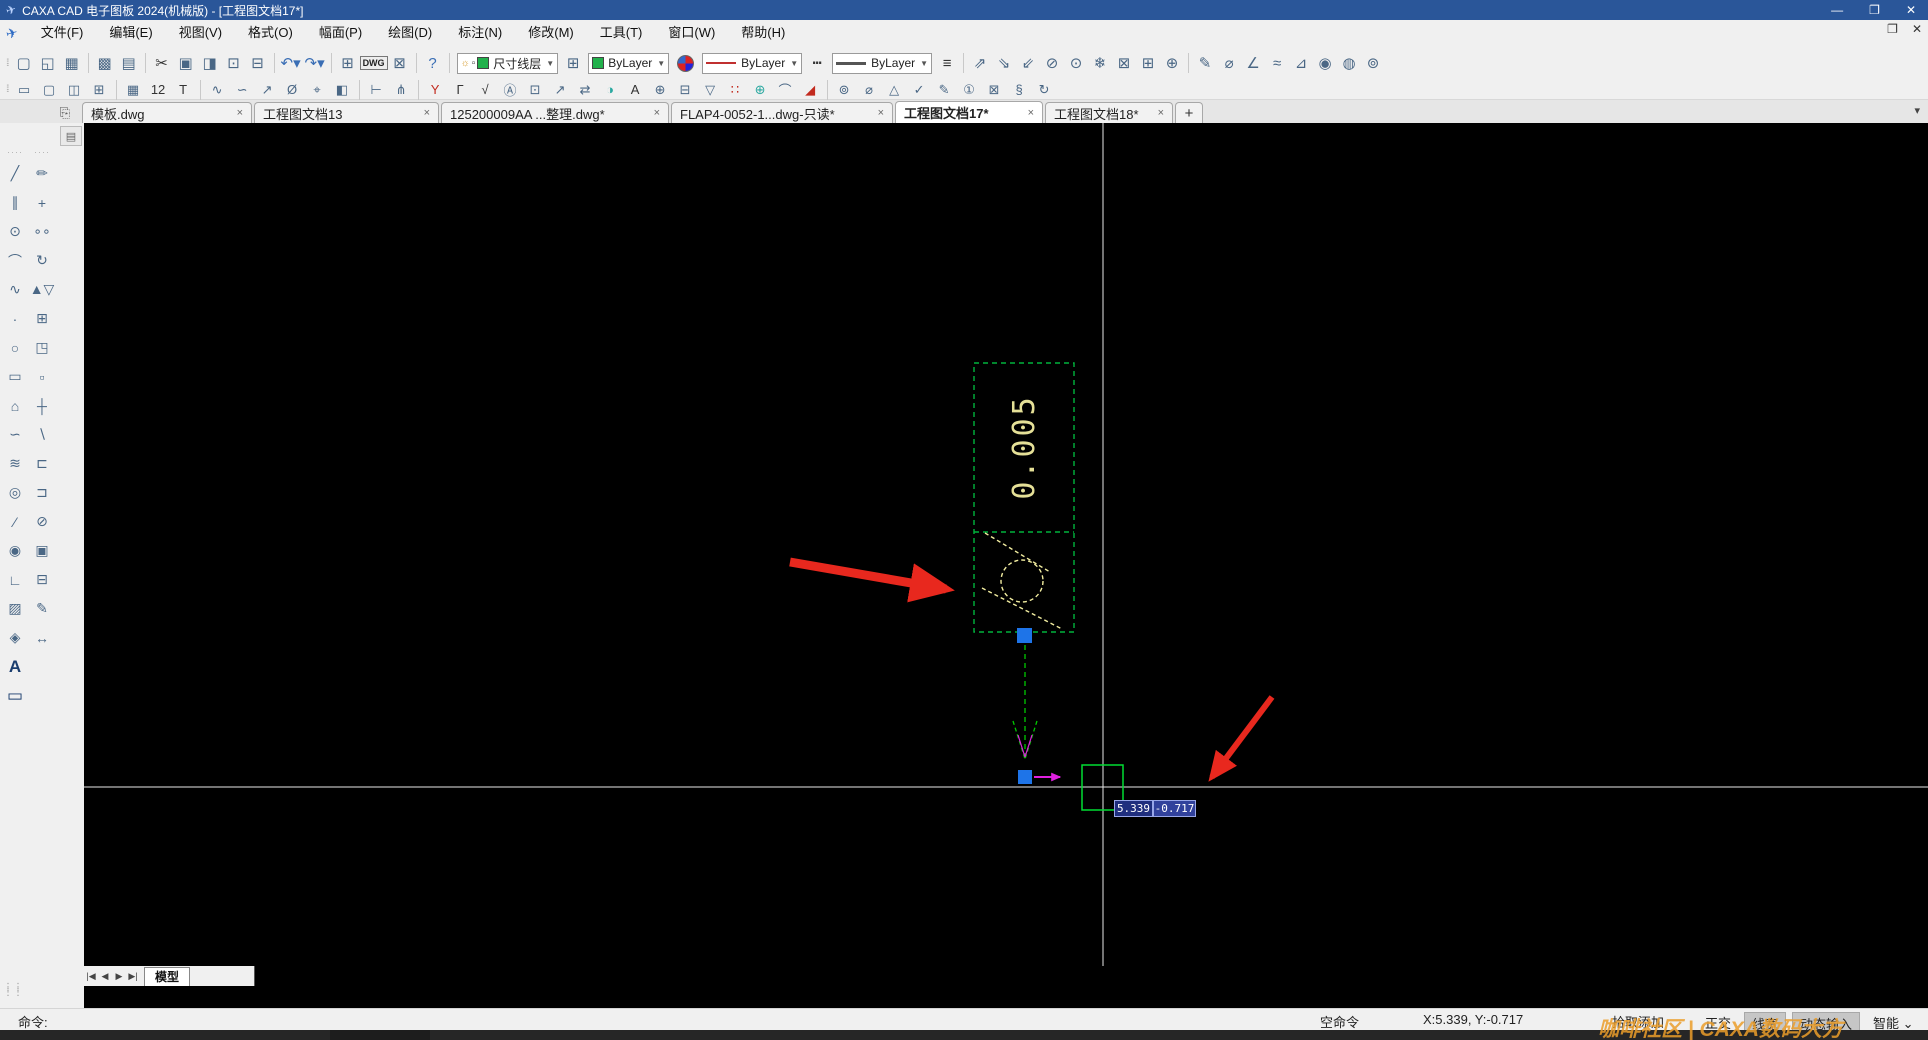 This screenshot has width=1928, height=1040. I want to click on spline-tool: ∿, so click(15, 289).